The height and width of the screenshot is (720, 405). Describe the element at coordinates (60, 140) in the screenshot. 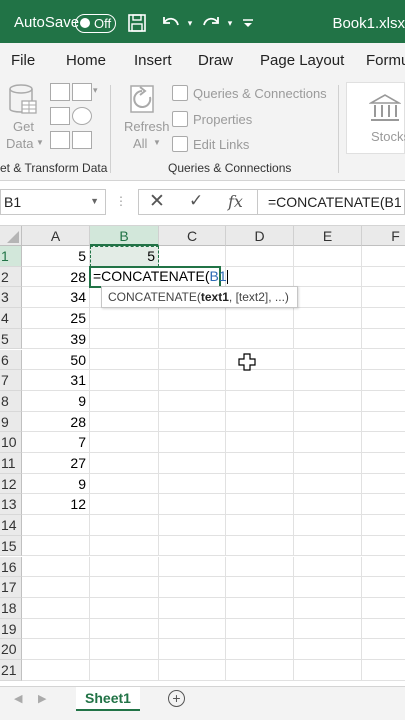

I see `existing-connections-icon` at that location.